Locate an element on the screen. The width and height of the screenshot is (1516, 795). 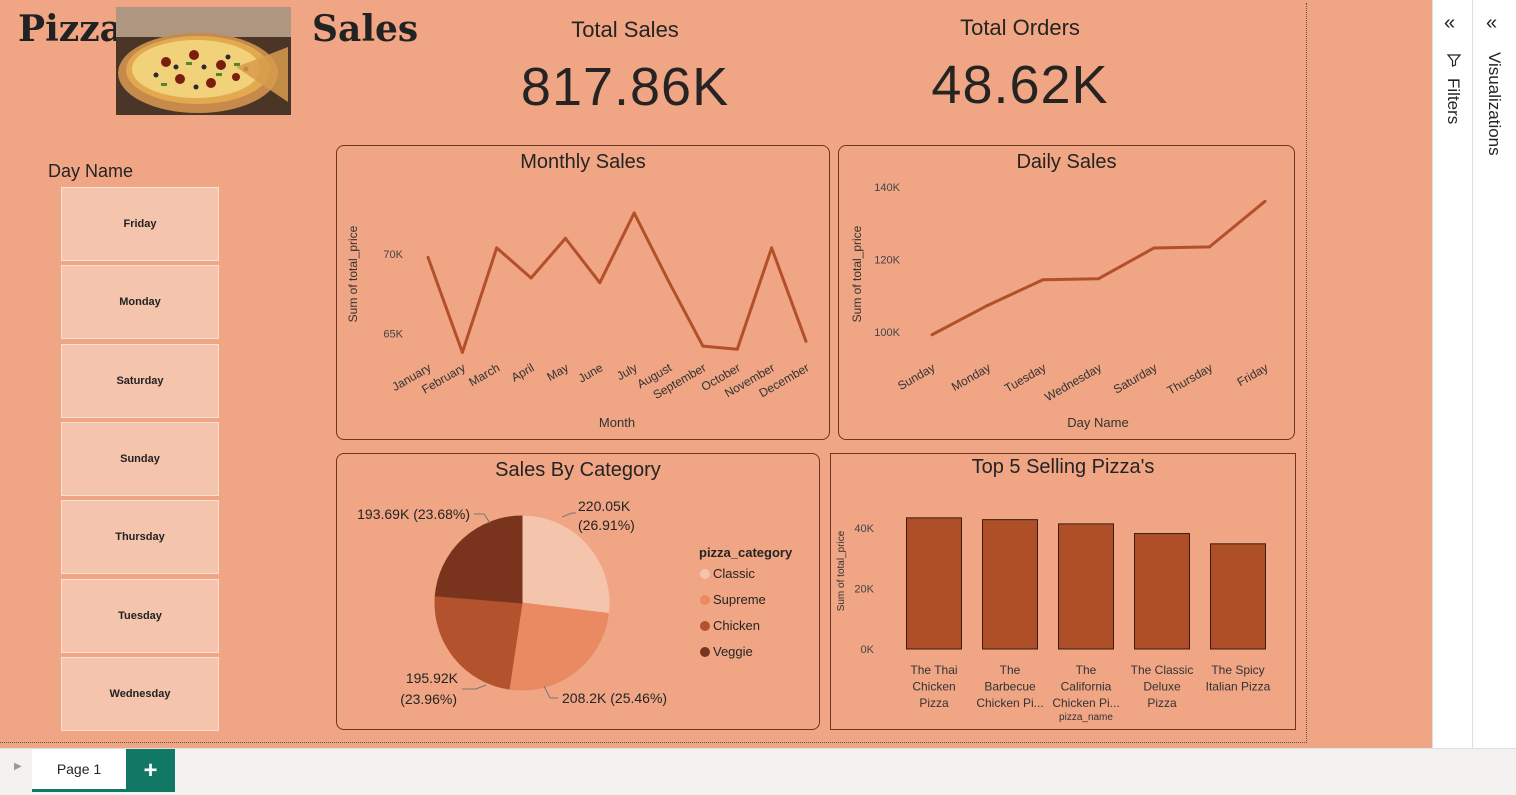
total-sales-label: Total Sales is located at coordinates (625, 29).